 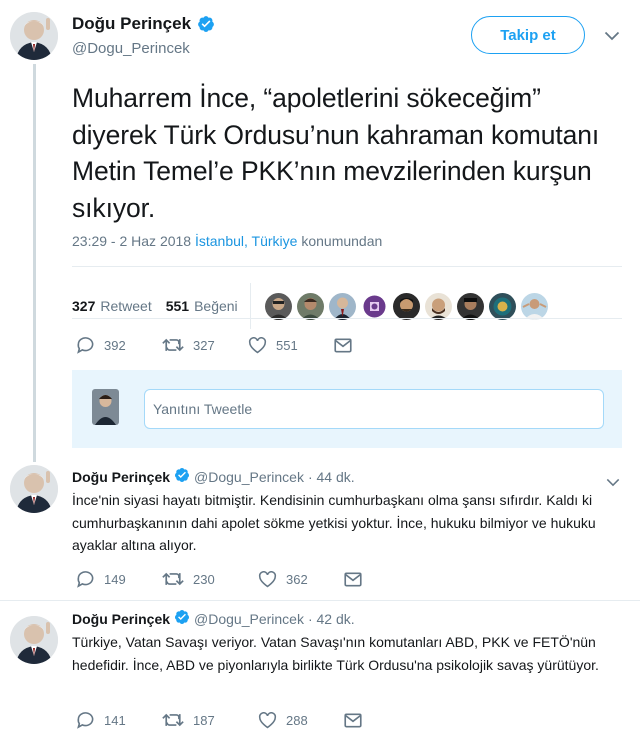 What do you see at coordinates (331, 477) in the screenshot?
I see `reply-time: · 44 dk.` at bounding box center [331, 477].